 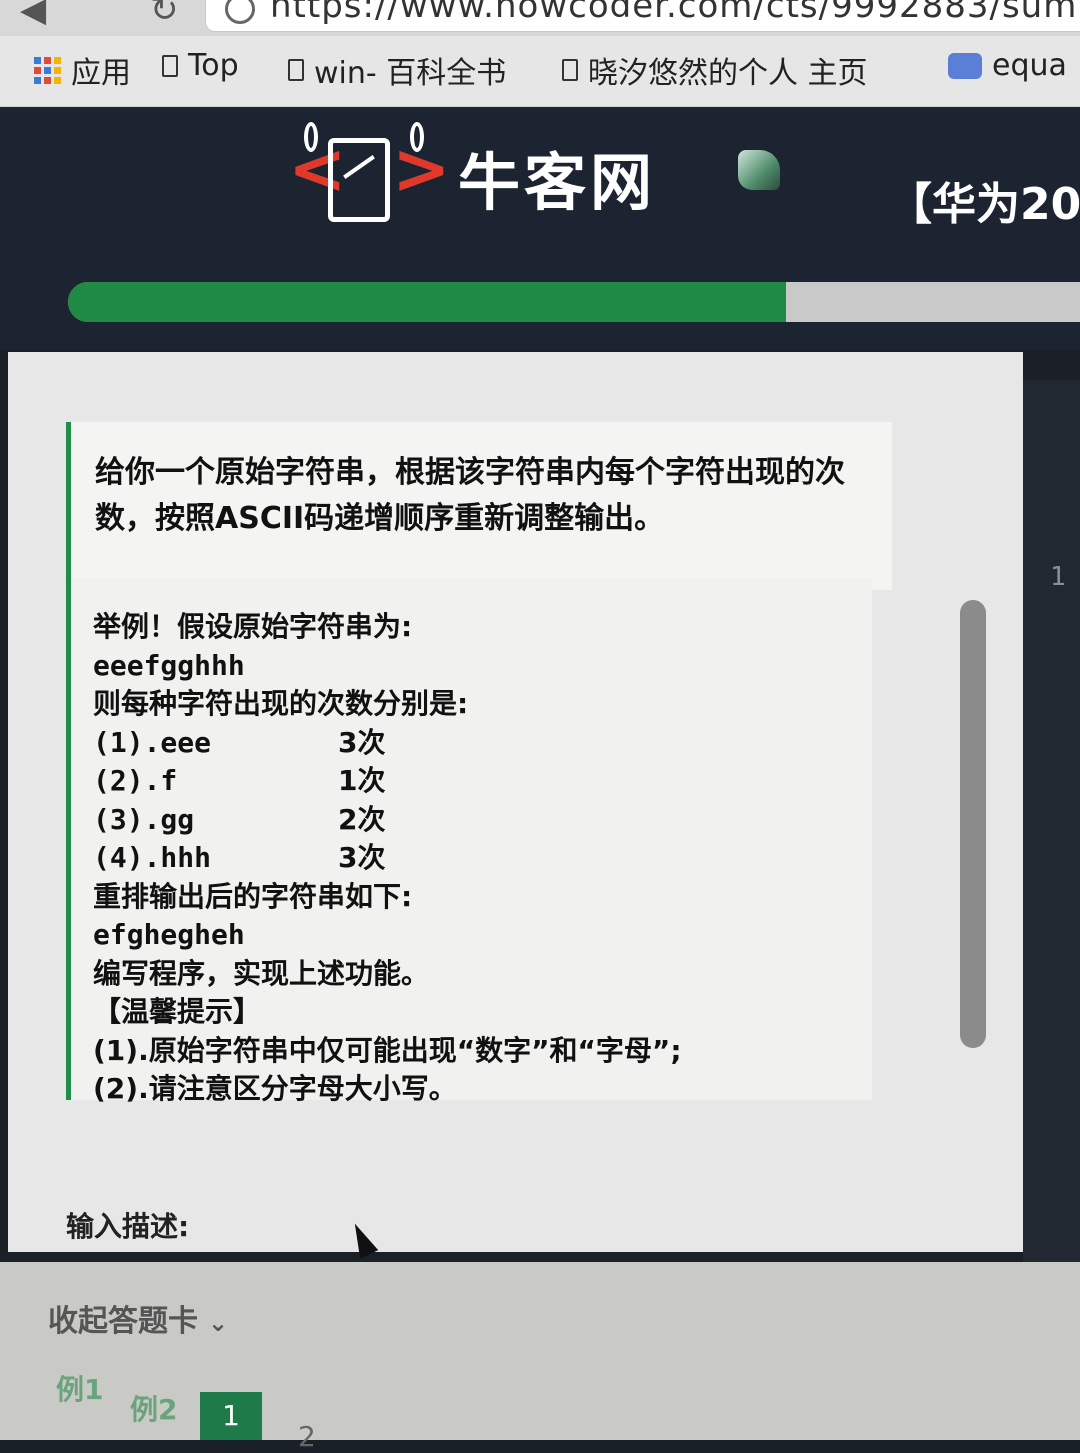 I want to click on bookmark-apps: 应用, so click(x=82, y=70).